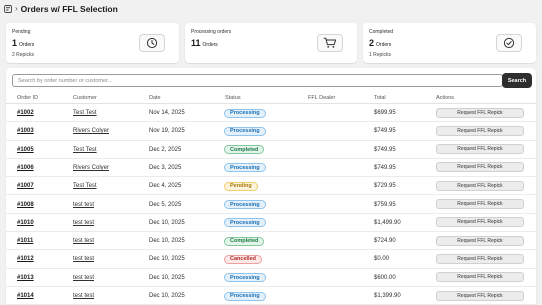 The height and width of the screenshot is (305, 542). I want to click on order-id-link: #1011, so click(25, 241).